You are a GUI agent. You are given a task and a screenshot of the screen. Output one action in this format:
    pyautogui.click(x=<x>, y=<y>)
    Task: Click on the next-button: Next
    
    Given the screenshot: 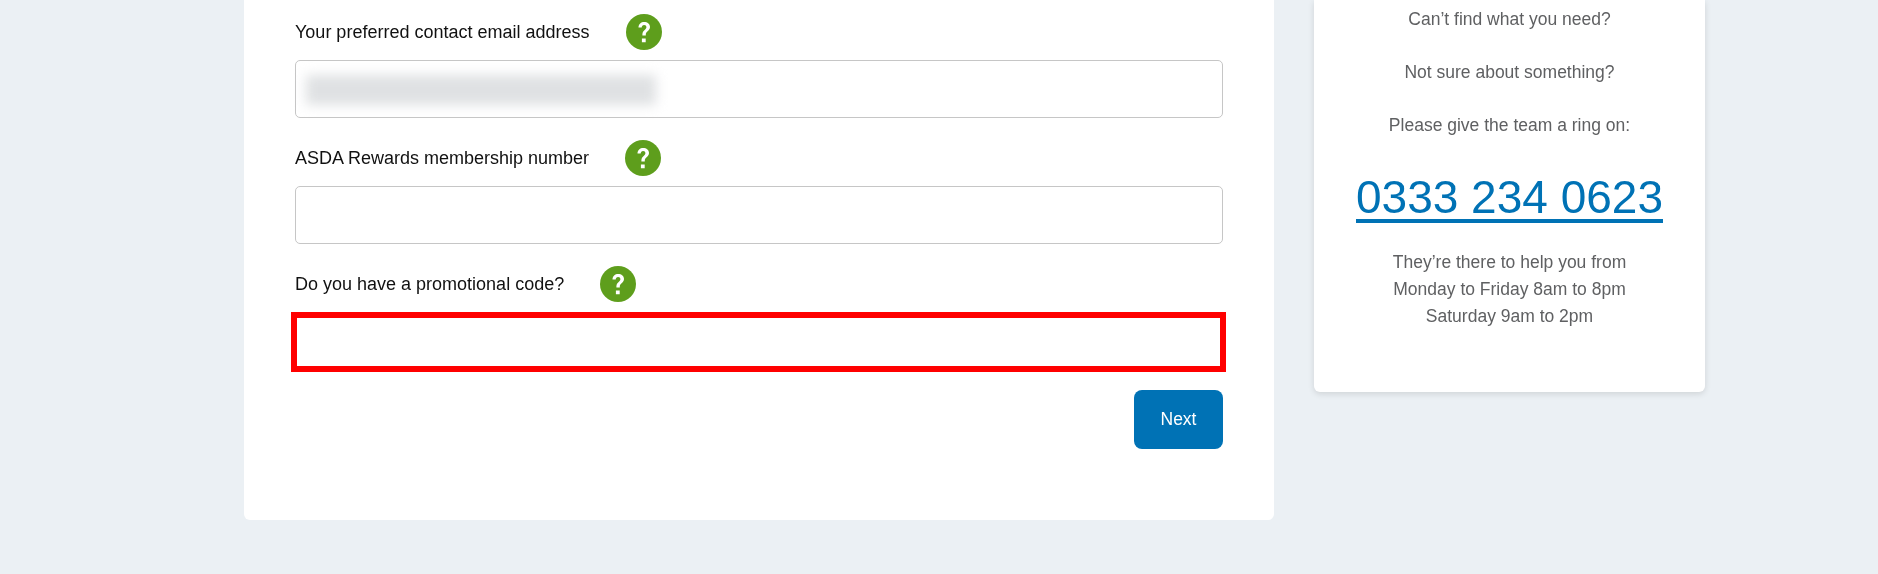 What is the action you would take?
    pyautogui.click(x=1178, y=419)
    